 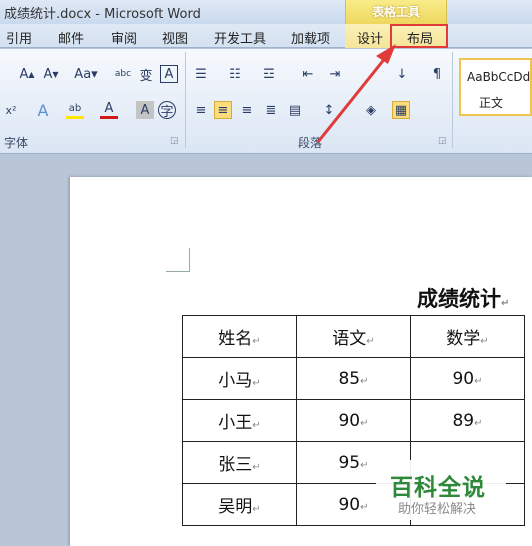 What do you see at coordinates (356, 93) in the screenshot?
I see `annotation-arrow-icon` at bounding box center [356, 93].